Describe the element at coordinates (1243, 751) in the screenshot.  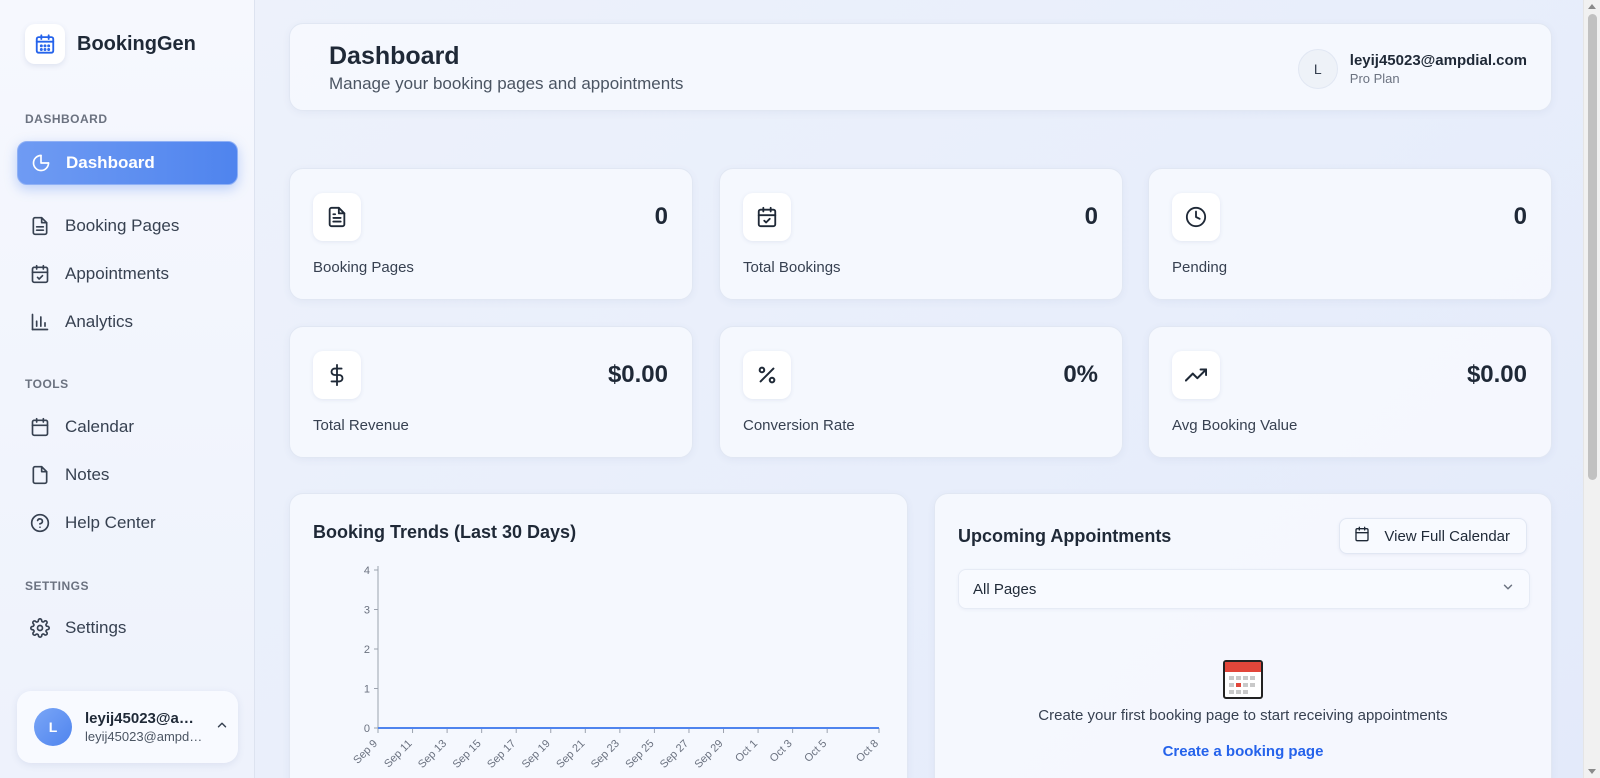
I see `create-booking-page-link: Create a booking page` at that location.